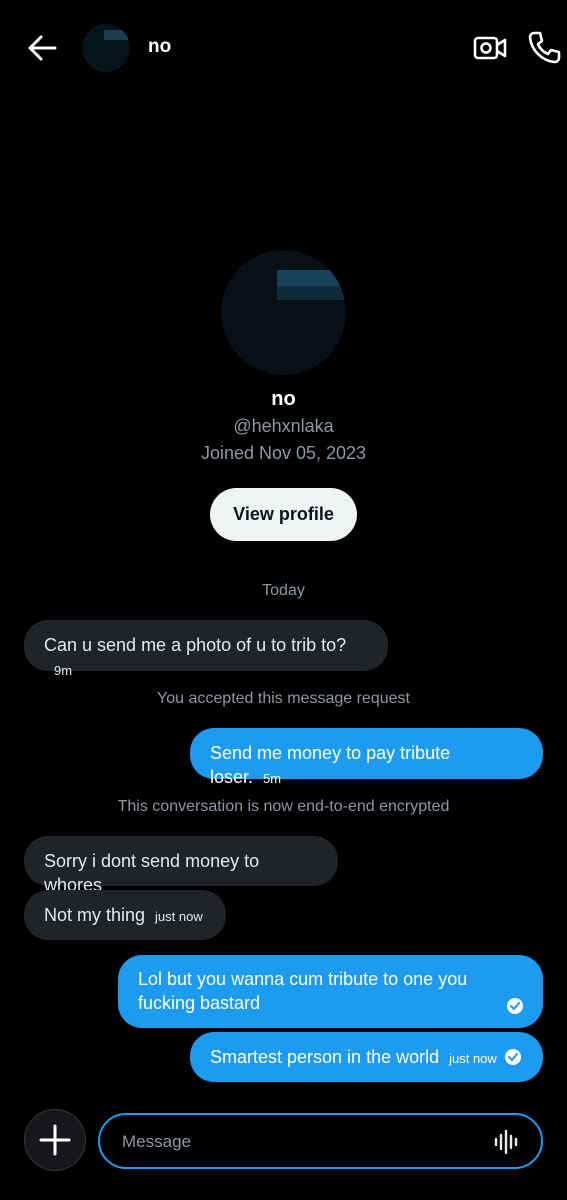 The image size is (567, 1200). What do you see at coordinates (63, 670) in the screenshot?
I see `message-time: 9m` at bounding box center [63, 670].